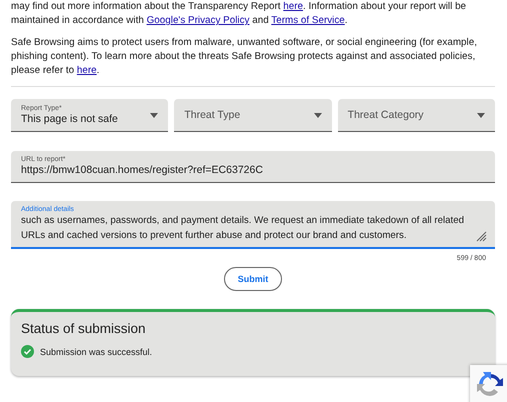 This screenshot has width=507, height=402. I want to click on recaptcha-badge, so click(488, 383).